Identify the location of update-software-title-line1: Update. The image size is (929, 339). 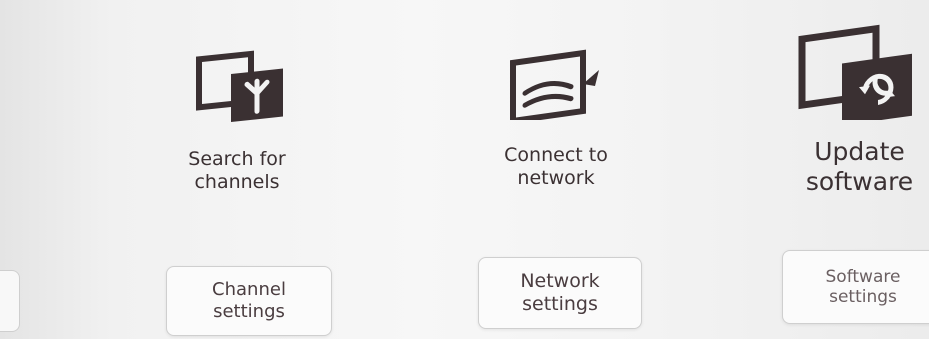
(859, 151).